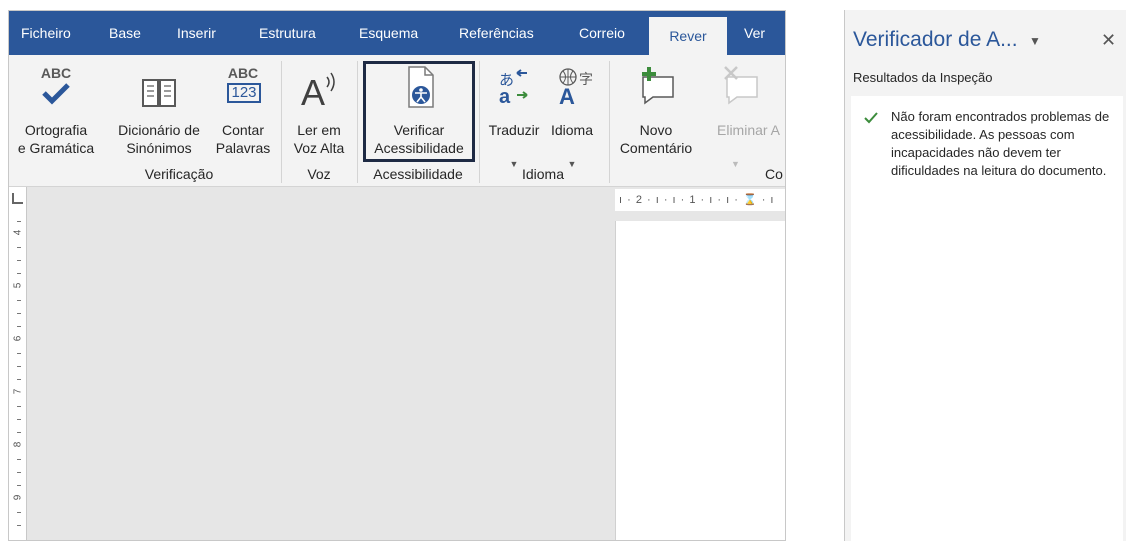  What do you see at coordinates (505, 95) in the screenshot?
I see `svg-text: a` at bounding box center [505, 95].